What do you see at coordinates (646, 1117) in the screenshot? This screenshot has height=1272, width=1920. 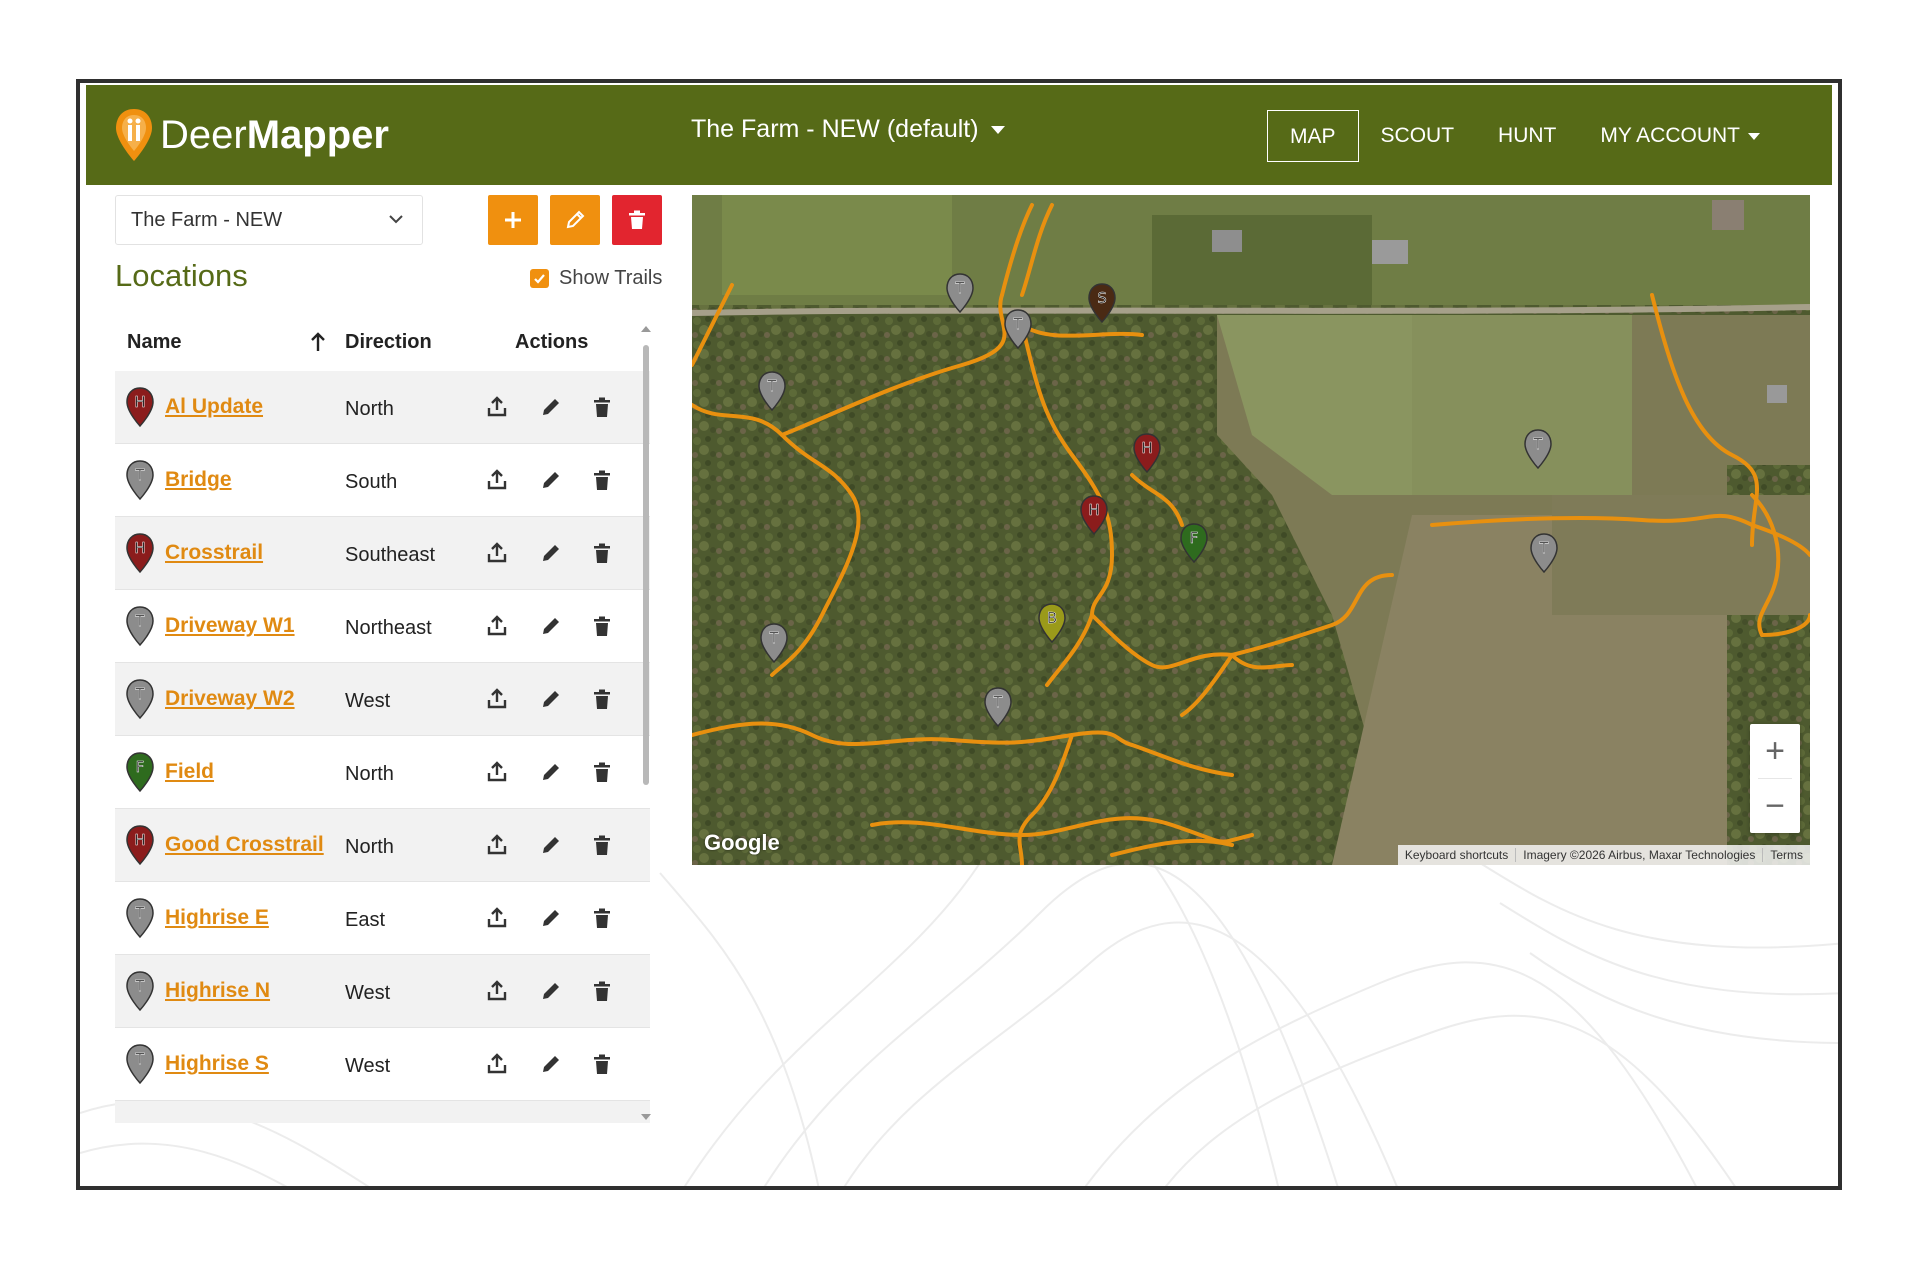 I see `scroll-down-arrow-icon` at bounding box center [646, 1117].